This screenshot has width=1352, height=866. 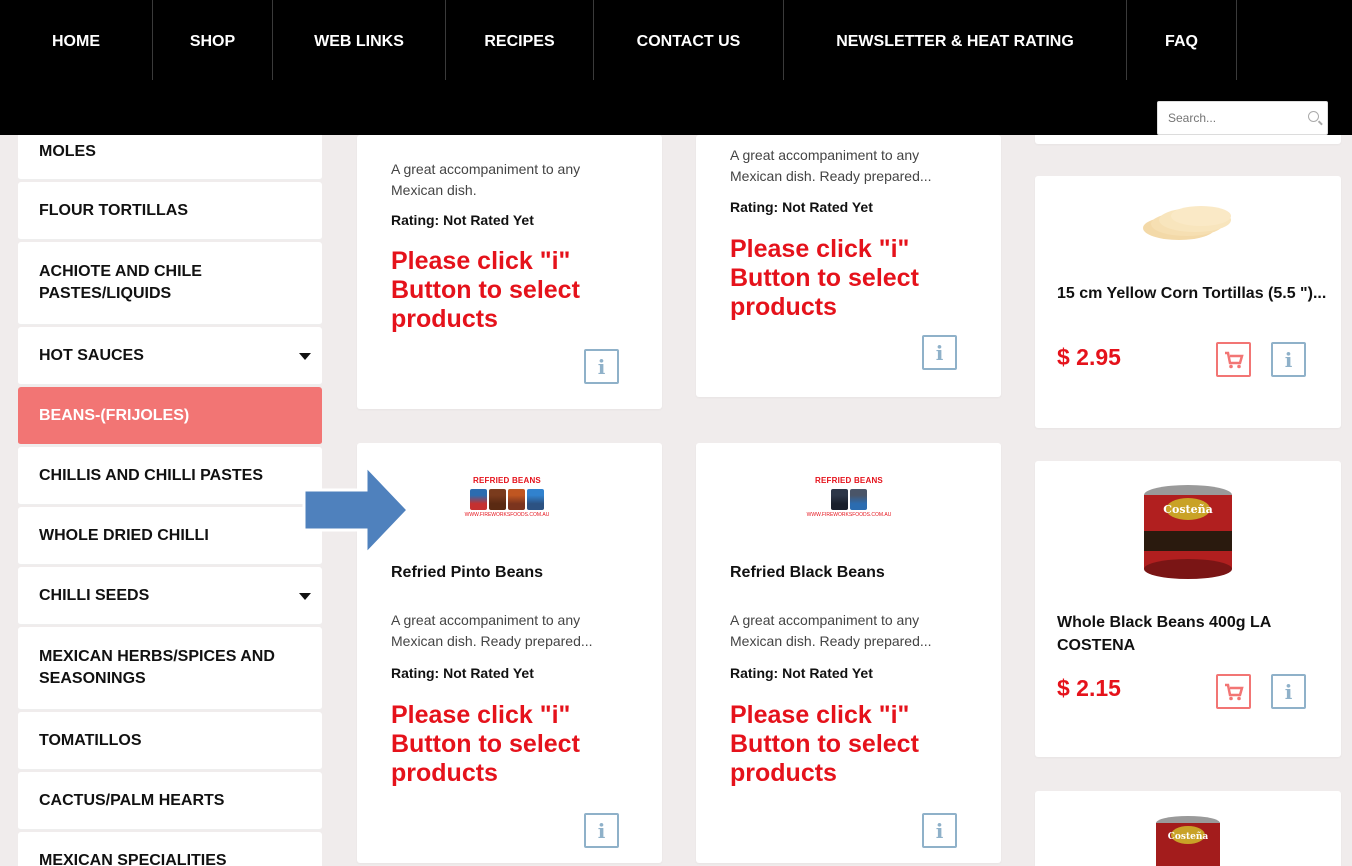 I want to click on sidebar-item-label: CACTUS/PALM HEARTS, so click(x=132, y=800).